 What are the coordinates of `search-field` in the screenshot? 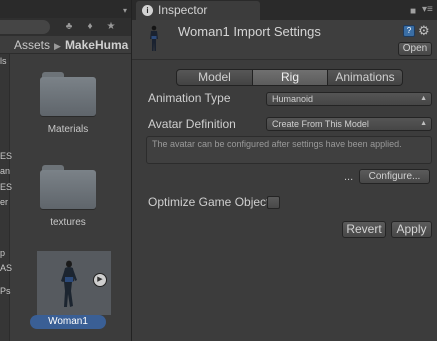 It's located at (25, 27).